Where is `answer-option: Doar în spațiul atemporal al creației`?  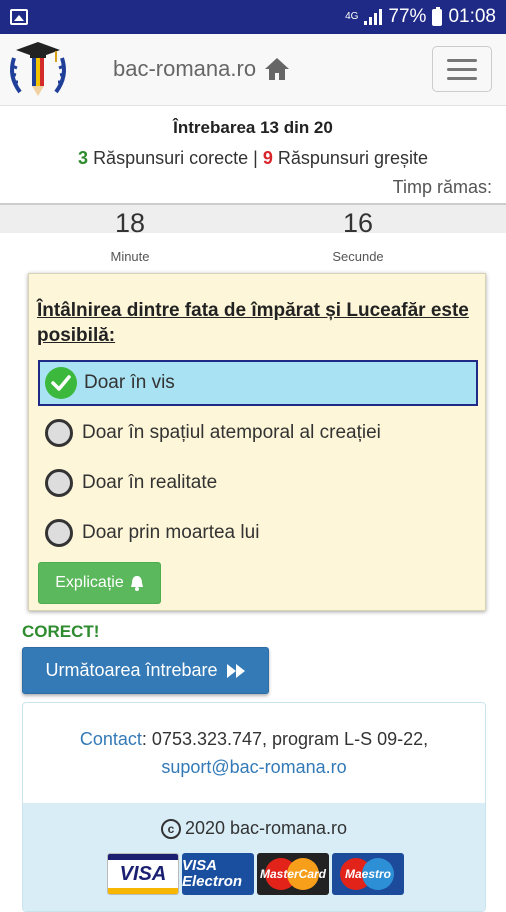
answer-option: Doar în spațiul atemporal al creației is located at coordinates (258, 433).